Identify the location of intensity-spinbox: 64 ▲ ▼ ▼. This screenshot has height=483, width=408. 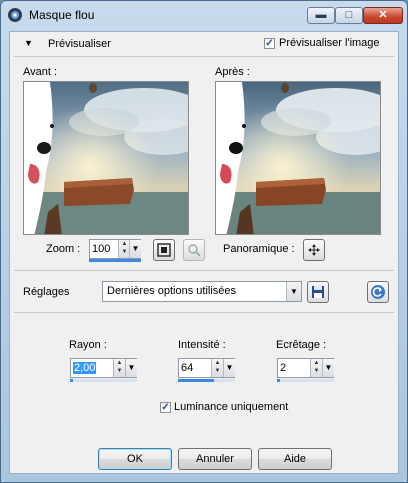
(206, 368).